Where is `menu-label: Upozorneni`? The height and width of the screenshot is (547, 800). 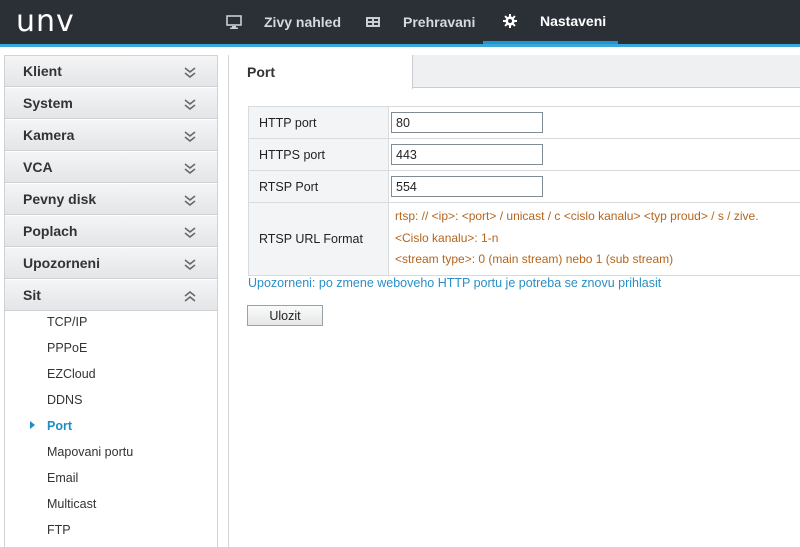
menu-label: Upozorneni is located at coordinates (61, 263).